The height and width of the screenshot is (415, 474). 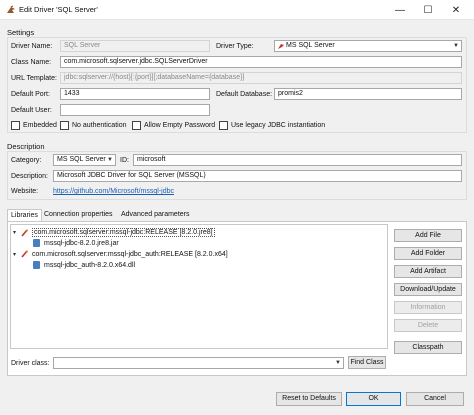 What do you see at coordinates (31, 110) in the screenshot?
I see `default-user-label: Default User:` at bounding box center [31, 110].